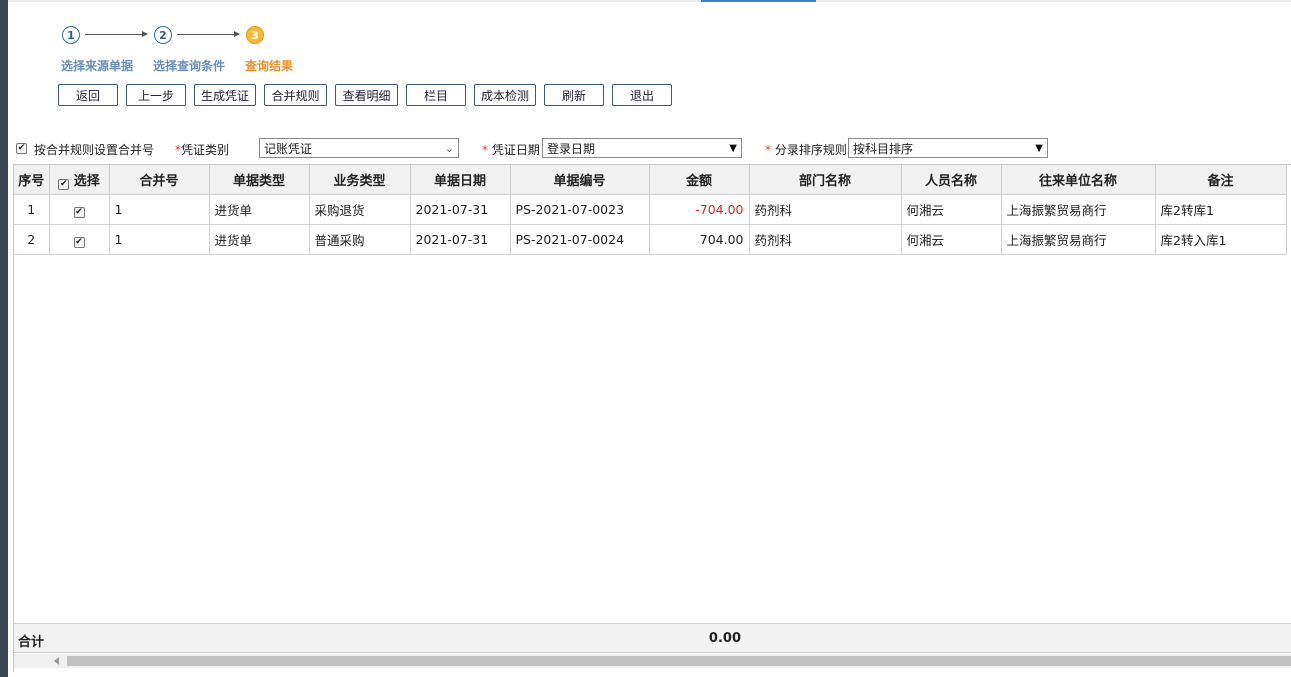  Describe the element at coordinates (259, 180) in the screenshot. I see `col-header-doc-type: 单据类型` at that location.